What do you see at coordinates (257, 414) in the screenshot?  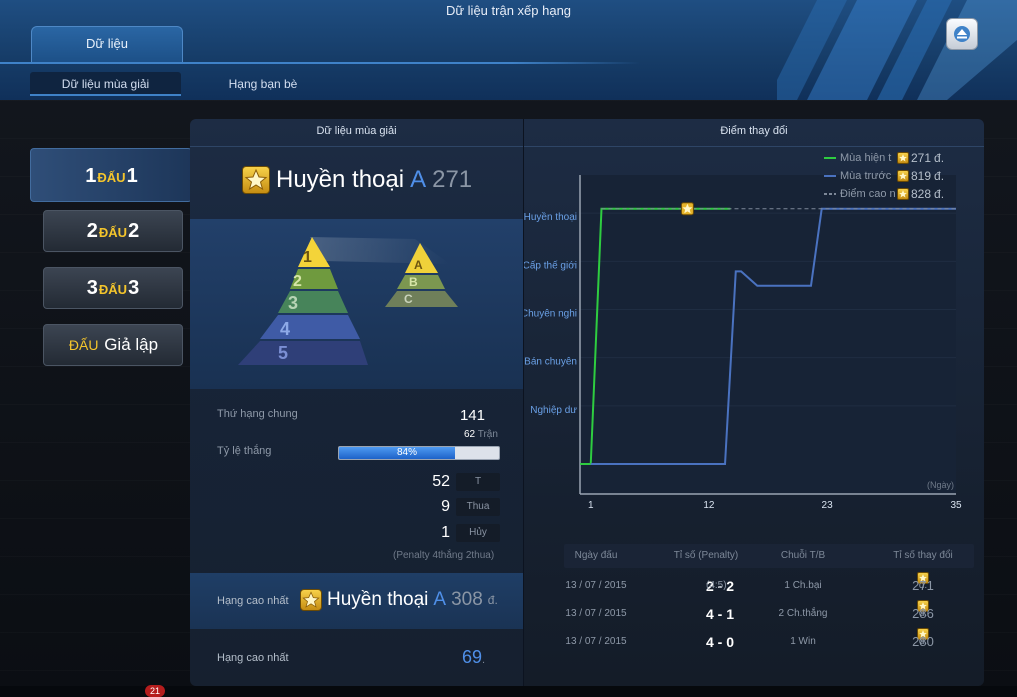 I see `overall-rank-label: Thứ hạng chung` at bounding box center [257, 414].